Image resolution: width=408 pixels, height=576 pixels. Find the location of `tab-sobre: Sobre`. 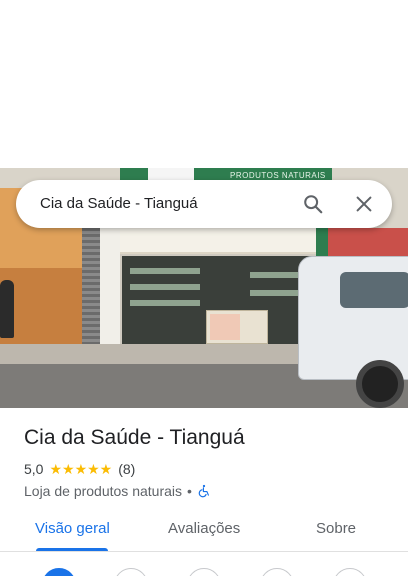

tab-sobre: Sobre is located at coordinates (336, 528).